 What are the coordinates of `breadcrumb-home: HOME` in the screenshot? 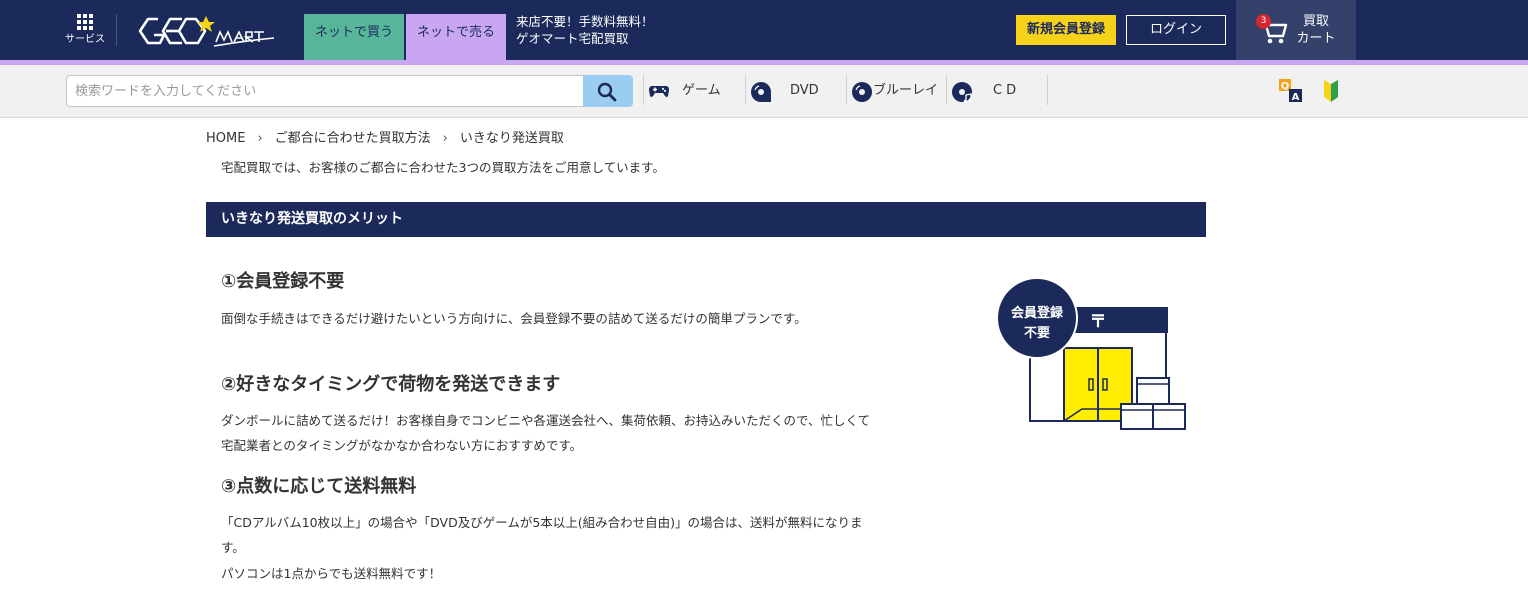 It's located at (225, 138).